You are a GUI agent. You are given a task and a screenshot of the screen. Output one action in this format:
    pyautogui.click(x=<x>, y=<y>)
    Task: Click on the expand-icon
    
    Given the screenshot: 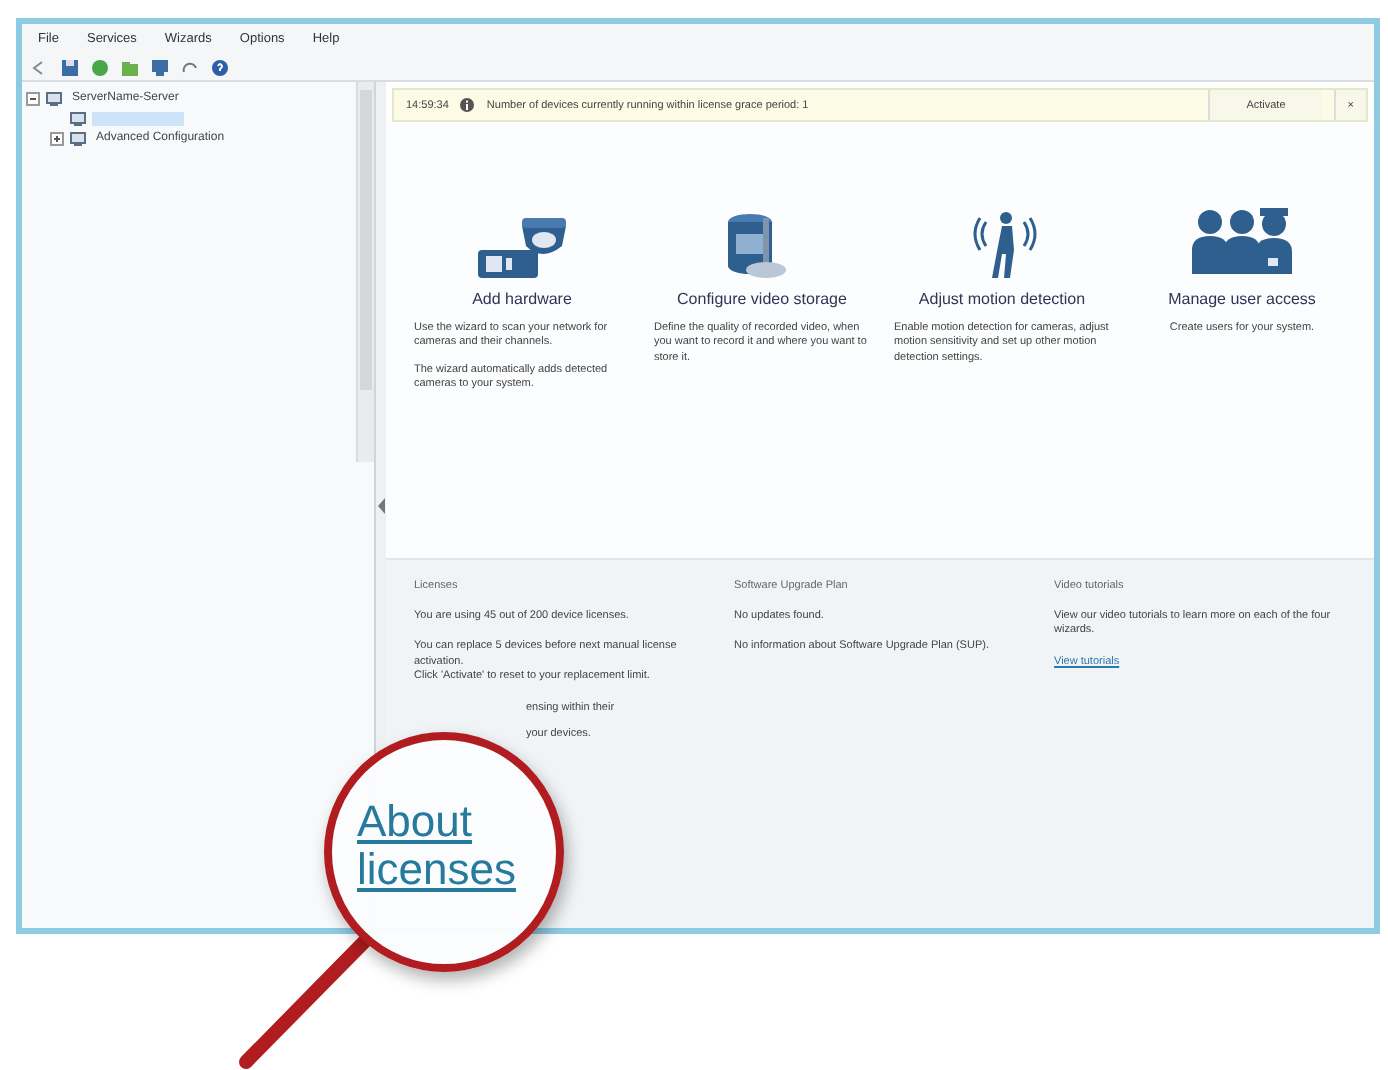 What is the action you would take?
    pyautogui.click(x=57, y=138)
    